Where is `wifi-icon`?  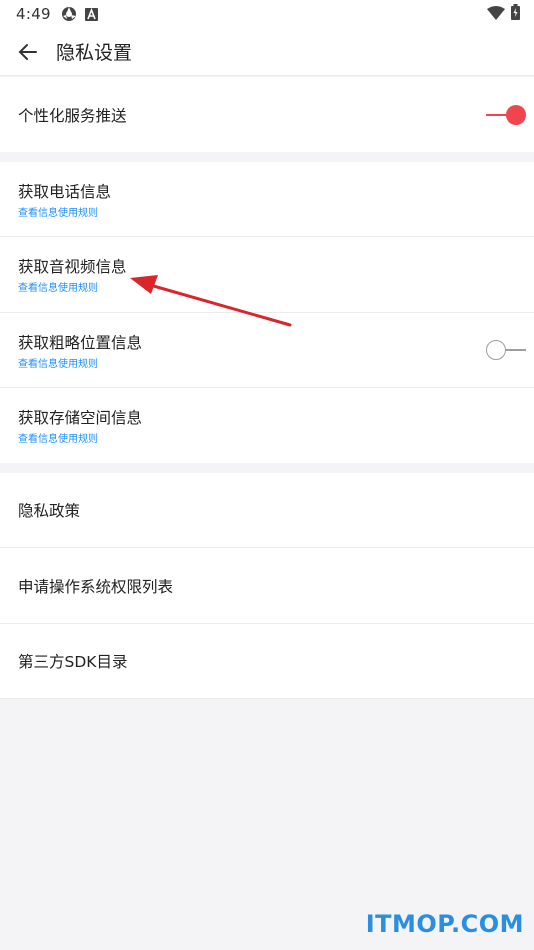
wifi-icon is located at coordinates (496, 14).